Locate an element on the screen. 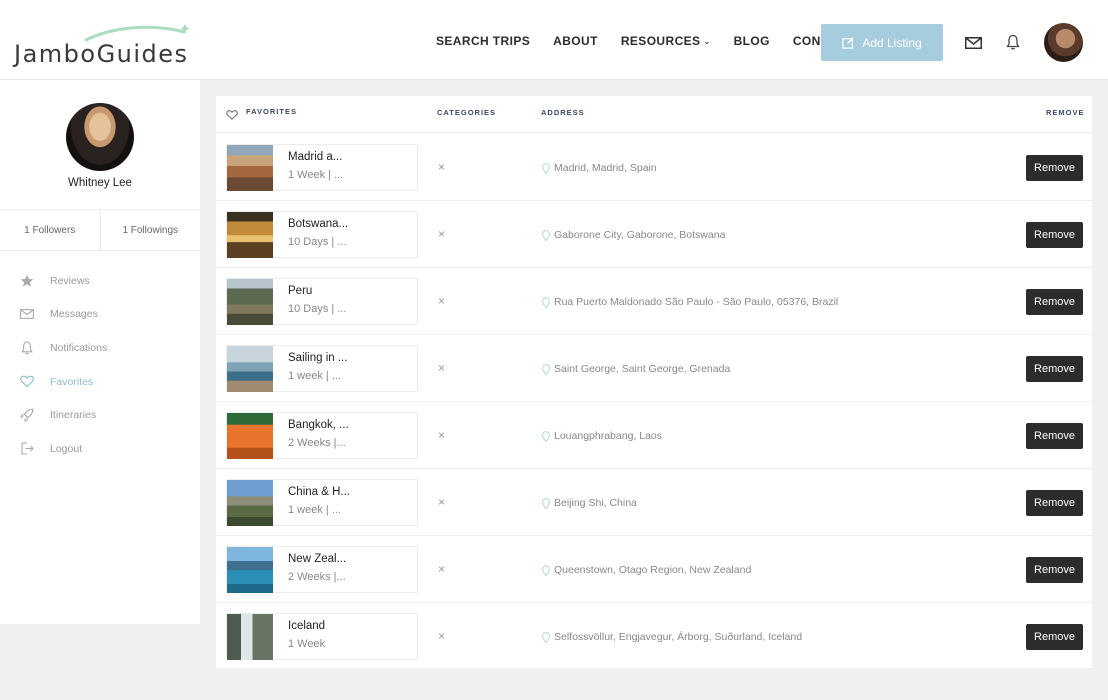 This screenshot has height=700, width=1108. listing-address: Queenstown, Otago Region, New Zealand is located at coordinates (646, 570).